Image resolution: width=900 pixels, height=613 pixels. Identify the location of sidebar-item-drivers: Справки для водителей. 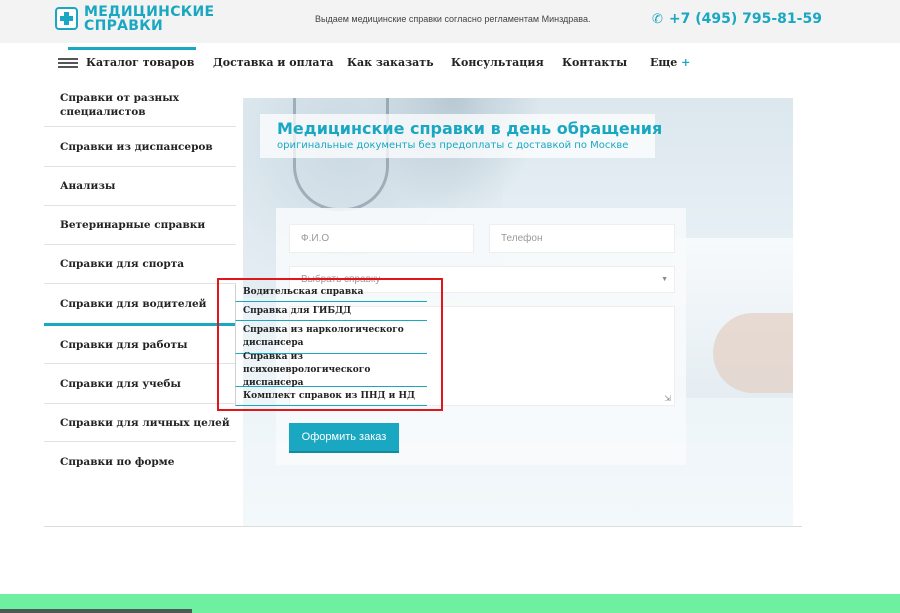
(140, 305).